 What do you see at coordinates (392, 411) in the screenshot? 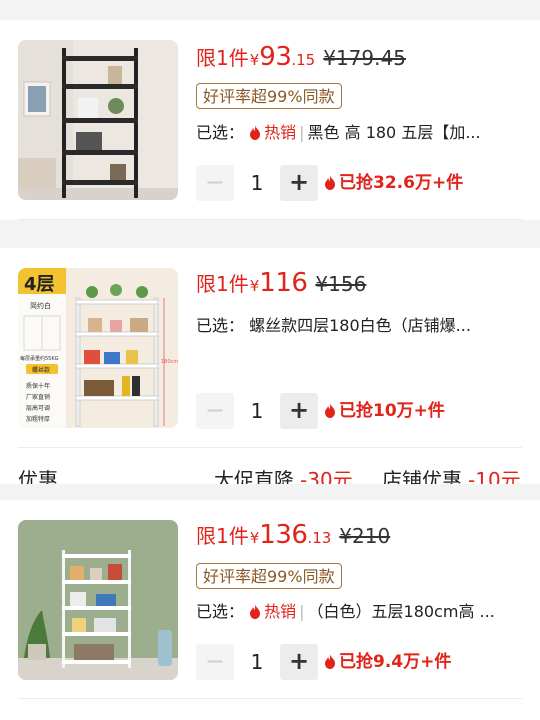
I see `sold-text: 已抢10万+件` at bounding box center [392, 411].